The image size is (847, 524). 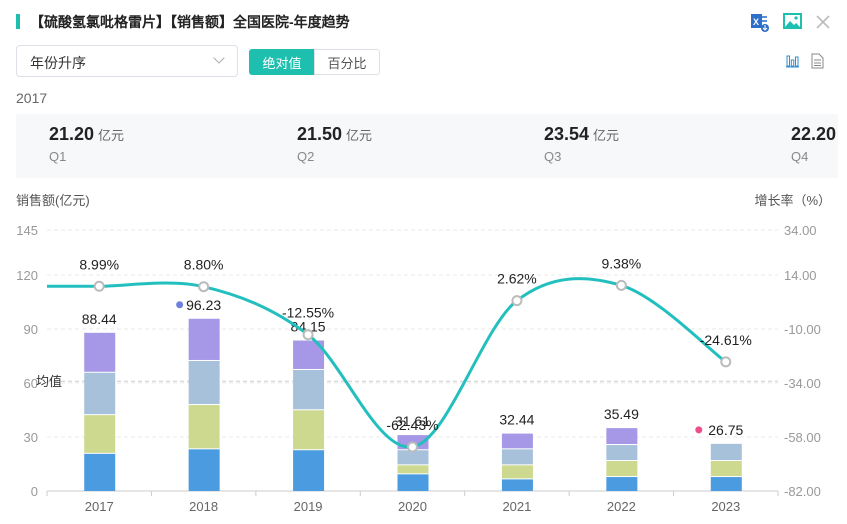 I want to click on growth-label: 8.80%, so click(x=204, y=265).